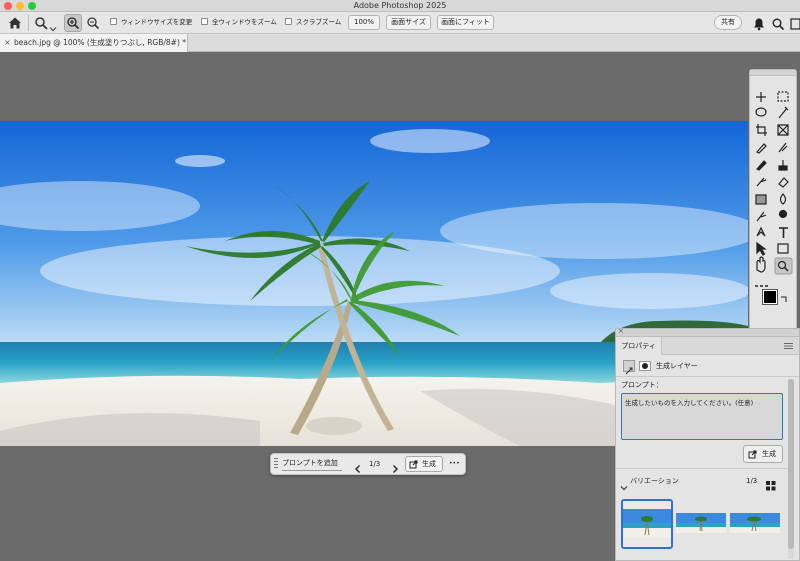  I want to click on next-variation-icon, so click(395, 466).